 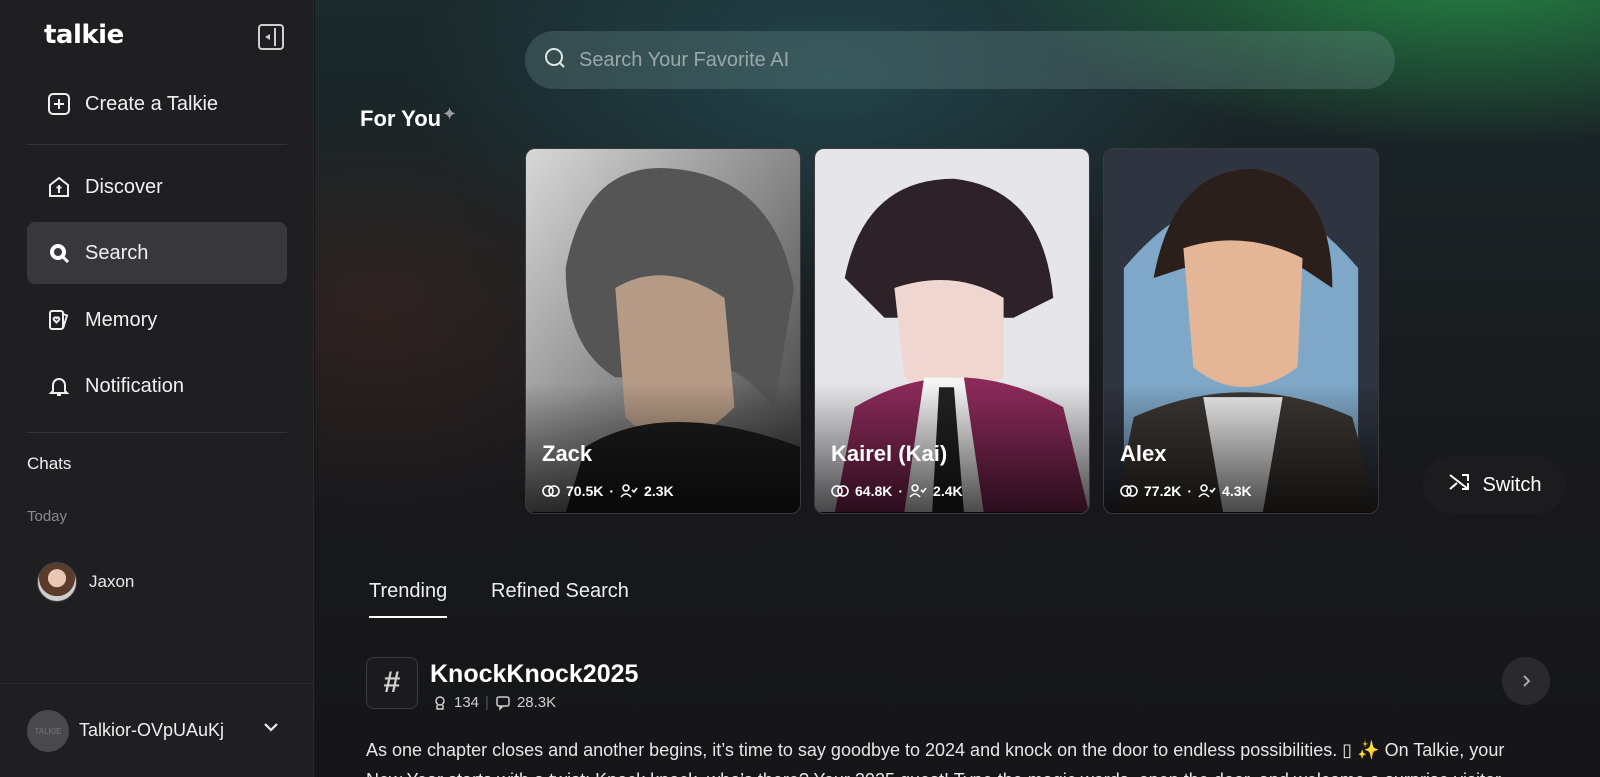 What do you see at coordinates (1512, 484) in the screenshot?
I see `switch-label: Switch` at bounding box center [1512, 484].